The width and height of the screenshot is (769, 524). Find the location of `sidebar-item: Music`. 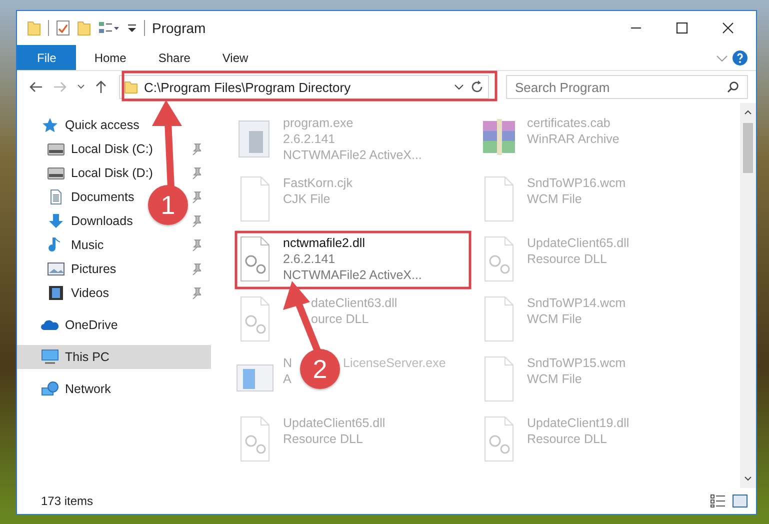

sidebar-item: Music is located at coordinates (87, 245).